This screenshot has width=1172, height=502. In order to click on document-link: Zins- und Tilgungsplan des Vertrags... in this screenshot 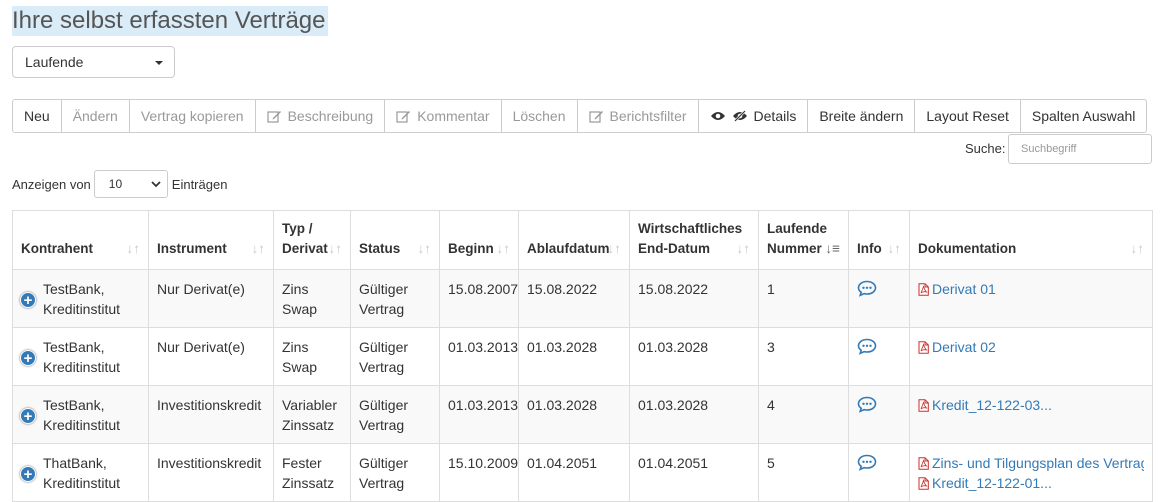, I will do `click(1031, 463)`.